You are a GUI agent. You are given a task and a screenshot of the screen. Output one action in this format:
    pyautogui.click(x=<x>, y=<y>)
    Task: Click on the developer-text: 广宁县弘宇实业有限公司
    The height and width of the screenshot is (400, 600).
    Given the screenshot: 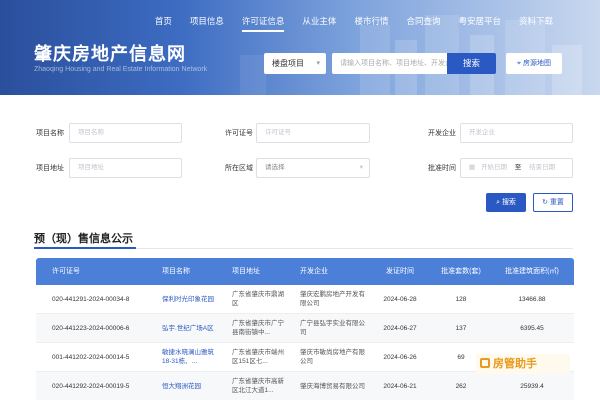 What is the action you would take?
    pyautogui.click(x=332, y=328)
    